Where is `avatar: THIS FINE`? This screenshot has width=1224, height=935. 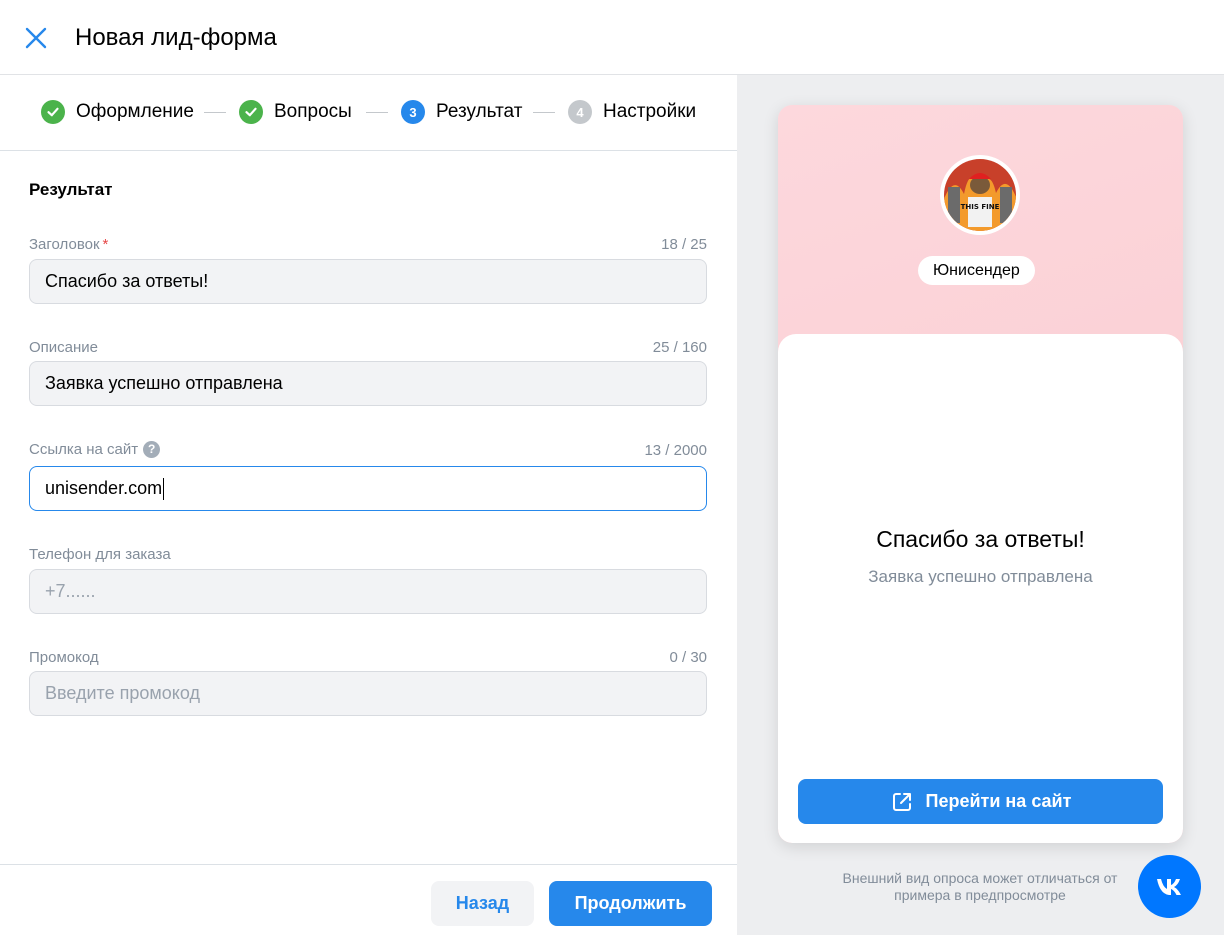
avatar: THIS FINE is located at coordinates (980, 195).